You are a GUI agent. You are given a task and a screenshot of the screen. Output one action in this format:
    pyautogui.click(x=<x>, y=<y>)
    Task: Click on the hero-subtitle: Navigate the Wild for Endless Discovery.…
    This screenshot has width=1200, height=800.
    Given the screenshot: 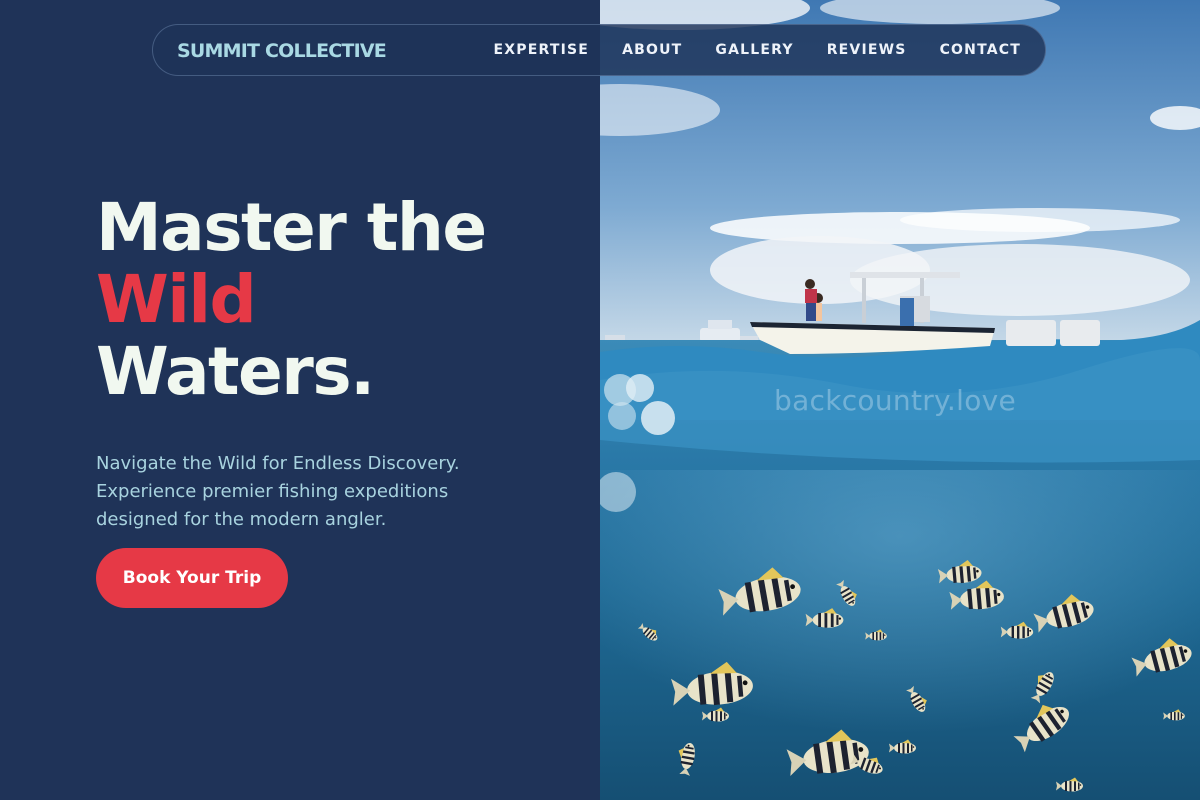 What is the action you would take?
    pyautogui.click(x=306, y=492)
    